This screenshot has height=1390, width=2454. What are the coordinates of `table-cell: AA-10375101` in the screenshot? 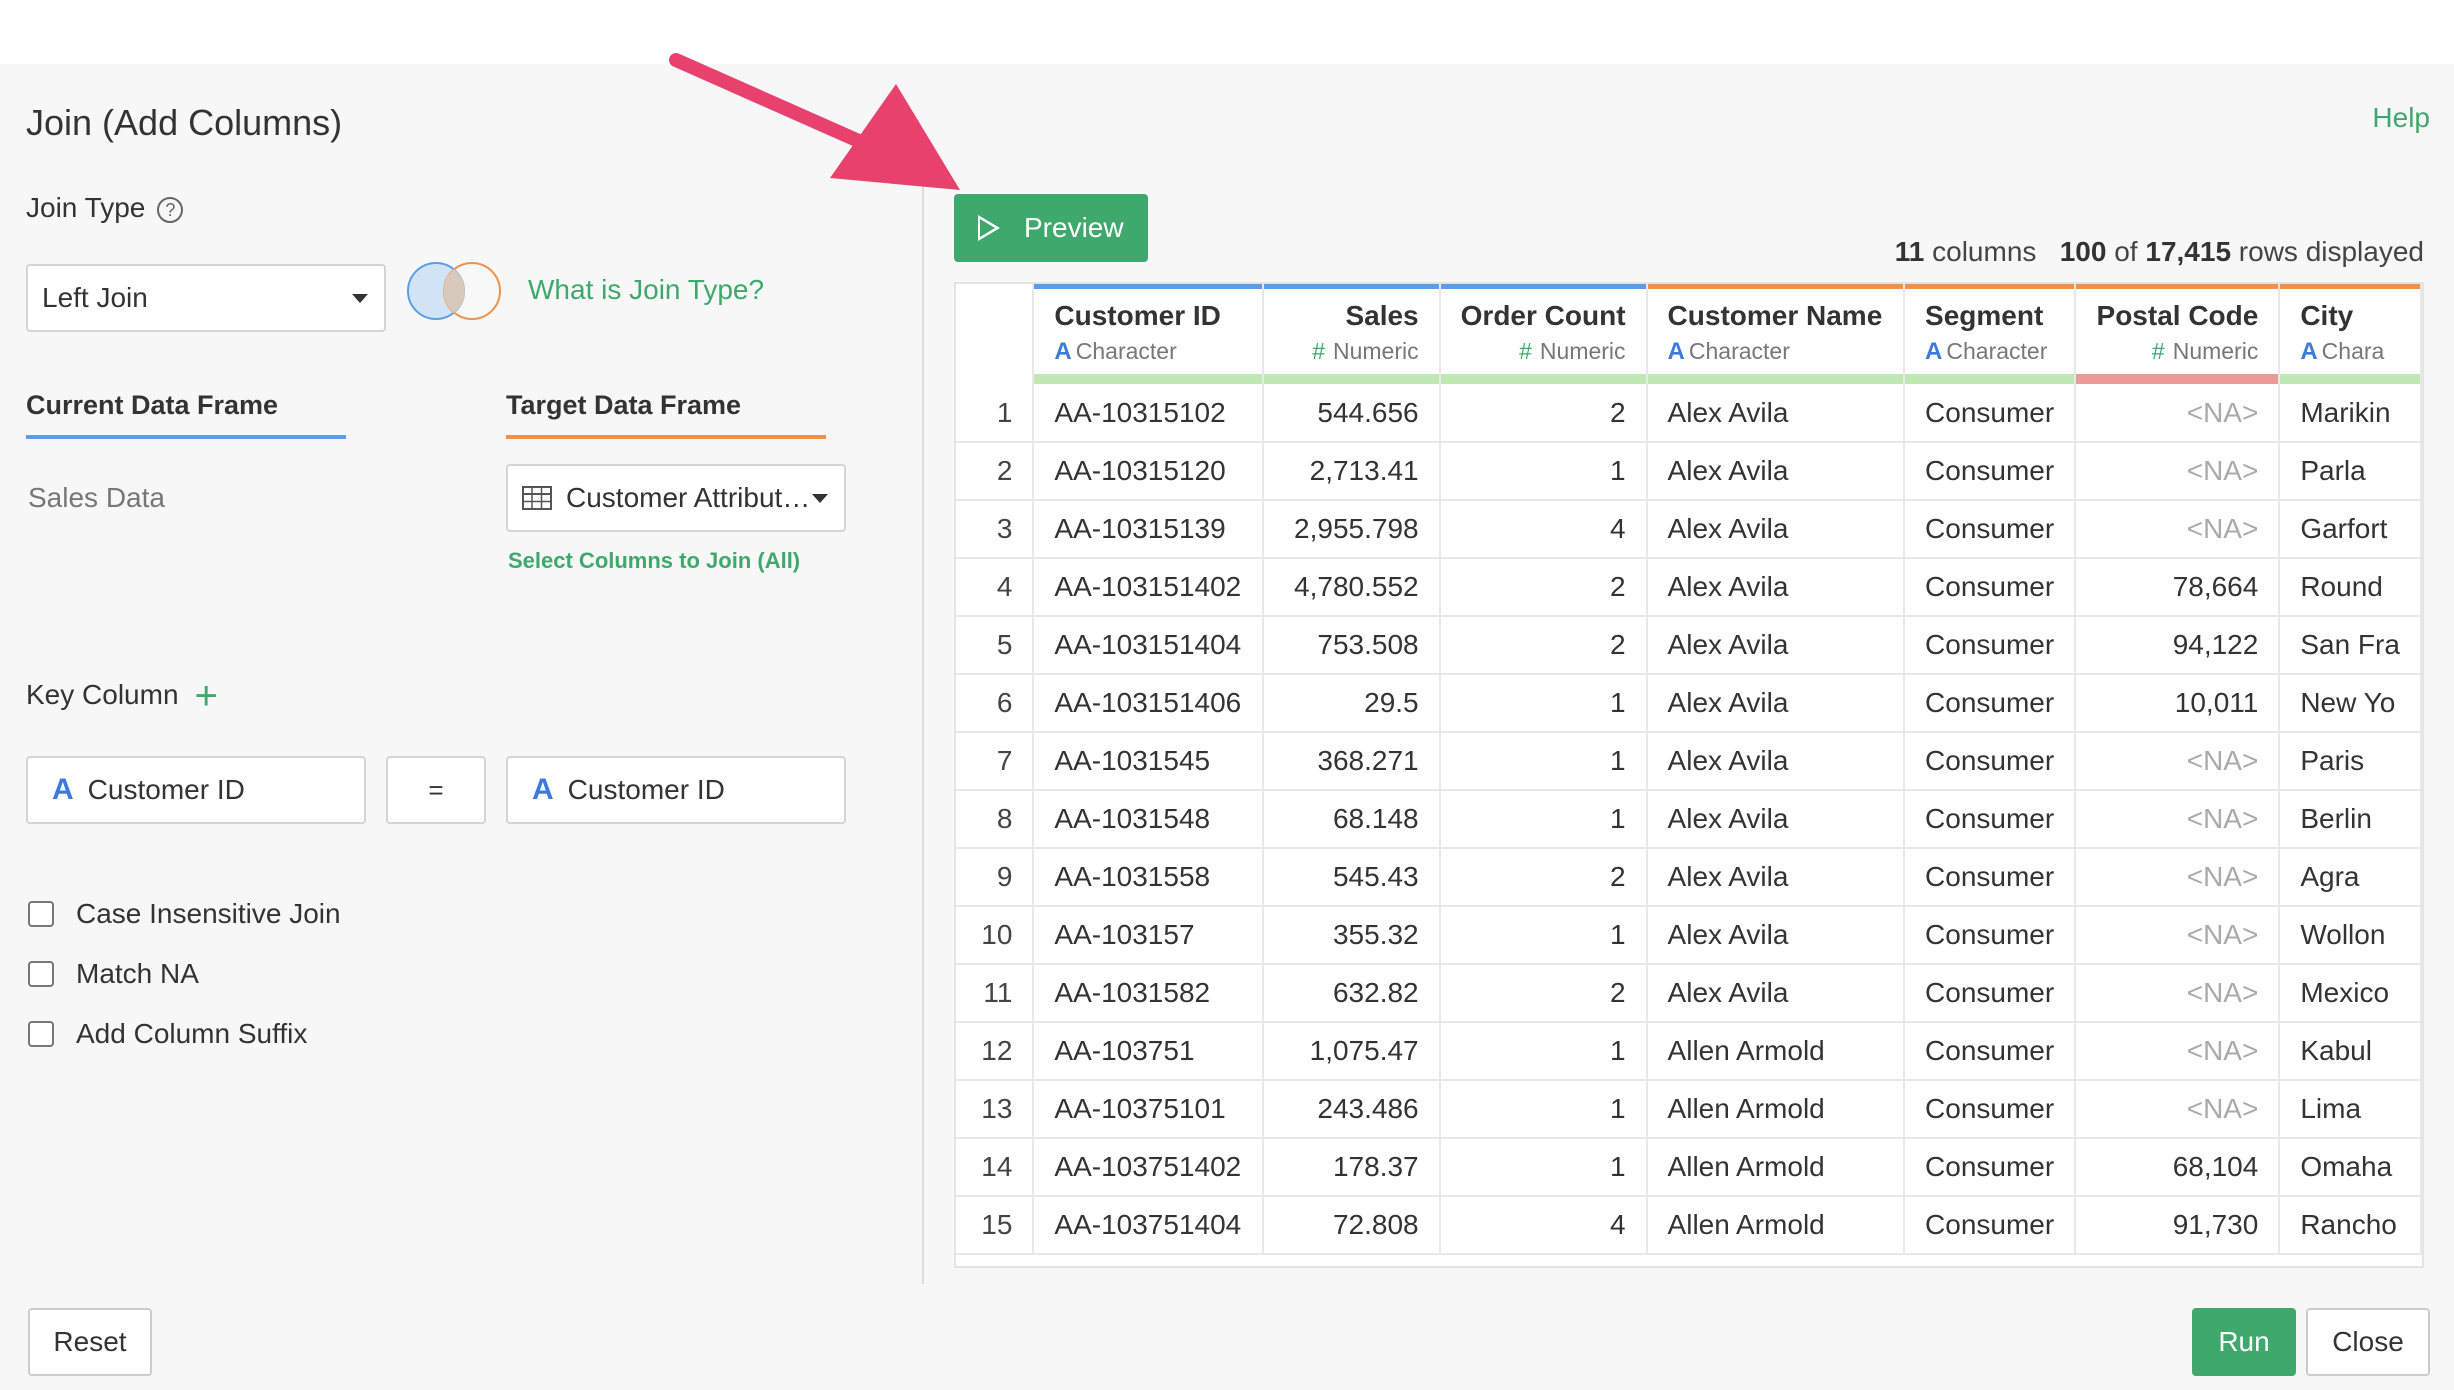 It's located at (1148, 1109).